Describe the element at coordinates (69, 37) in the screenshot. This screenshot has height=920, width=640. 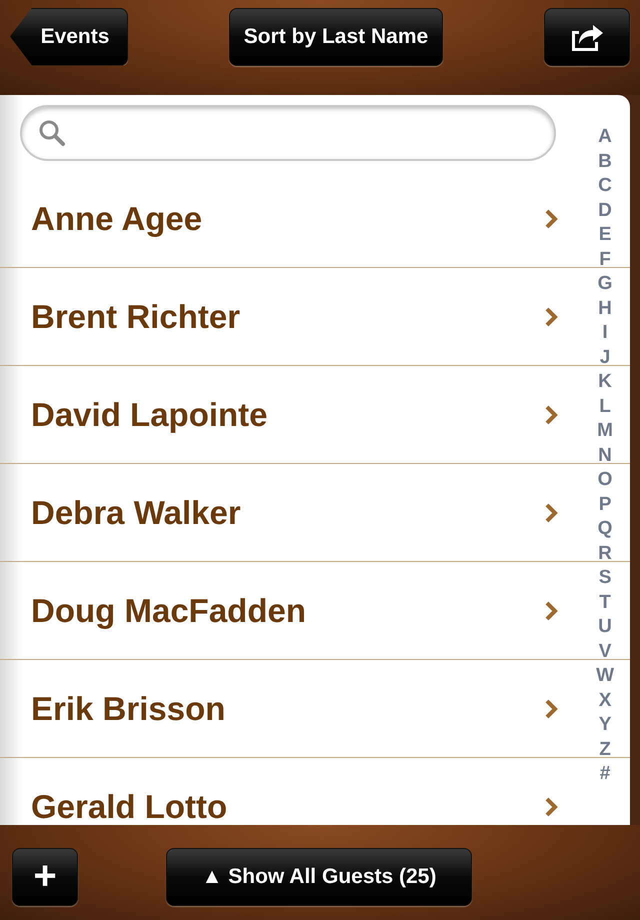
I see `back-button: Events` at that location.